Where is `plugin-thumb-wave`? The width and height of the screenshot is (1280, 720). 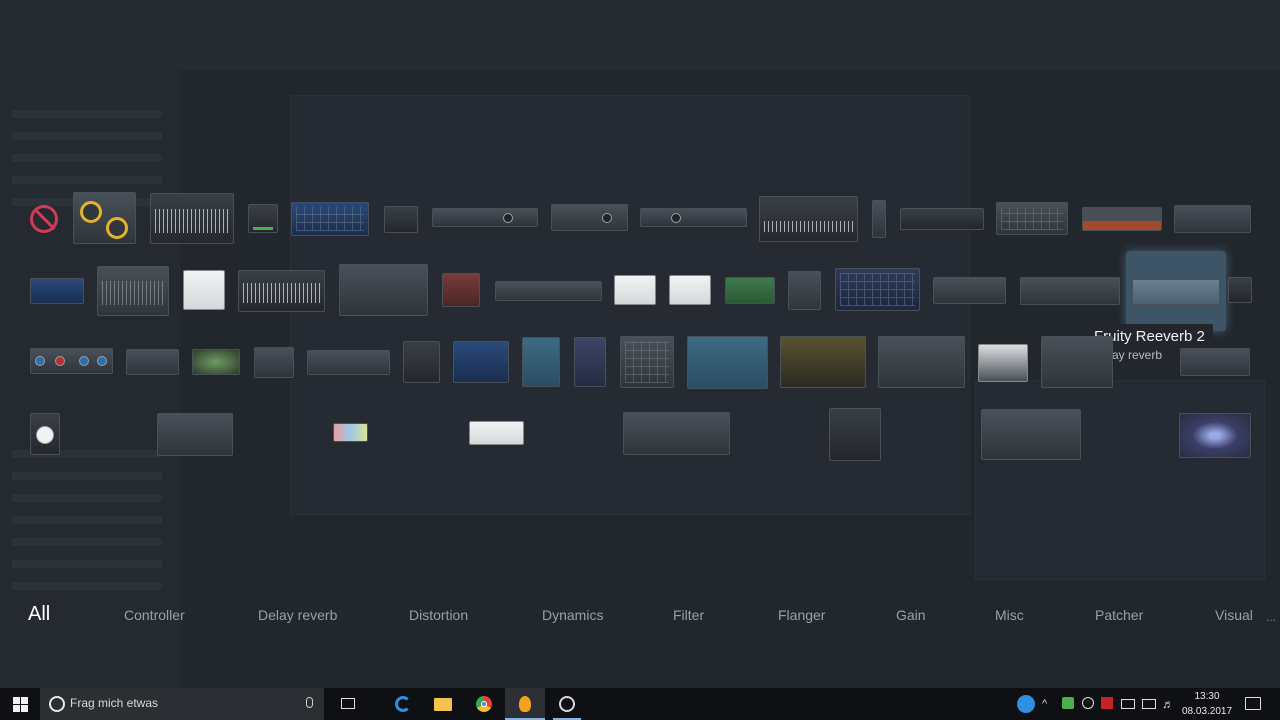 plugin-thumb-wave is located at coordinates (192, 218).